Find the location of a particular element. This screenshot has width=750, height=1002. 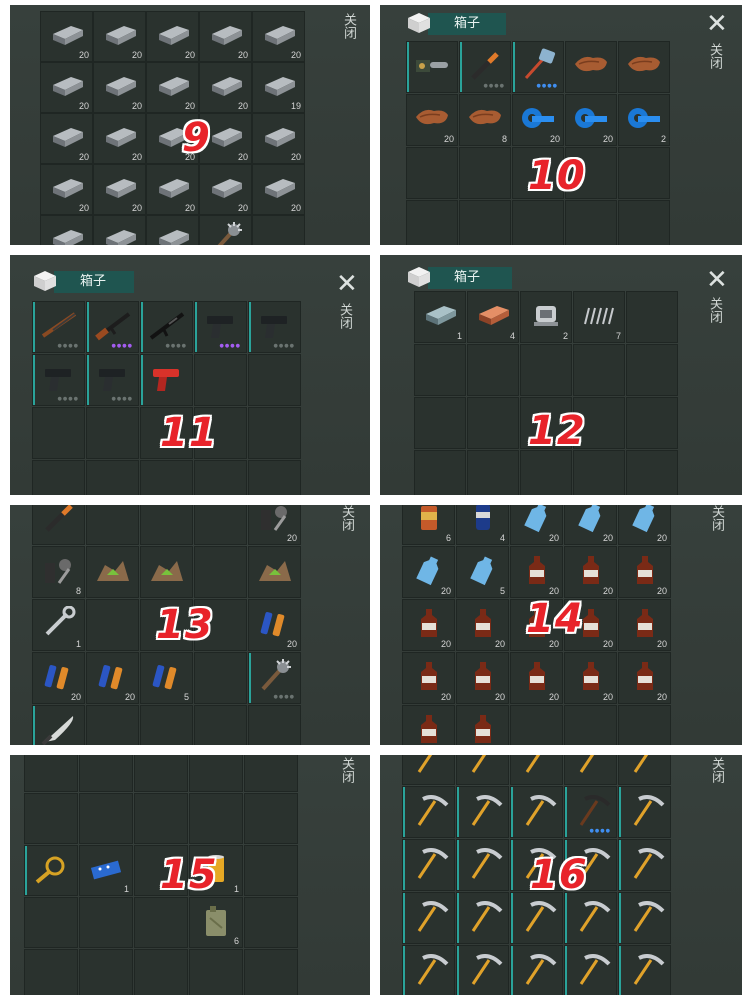

inventory-slot-ingot-iron is located at coordinates (66, 230).